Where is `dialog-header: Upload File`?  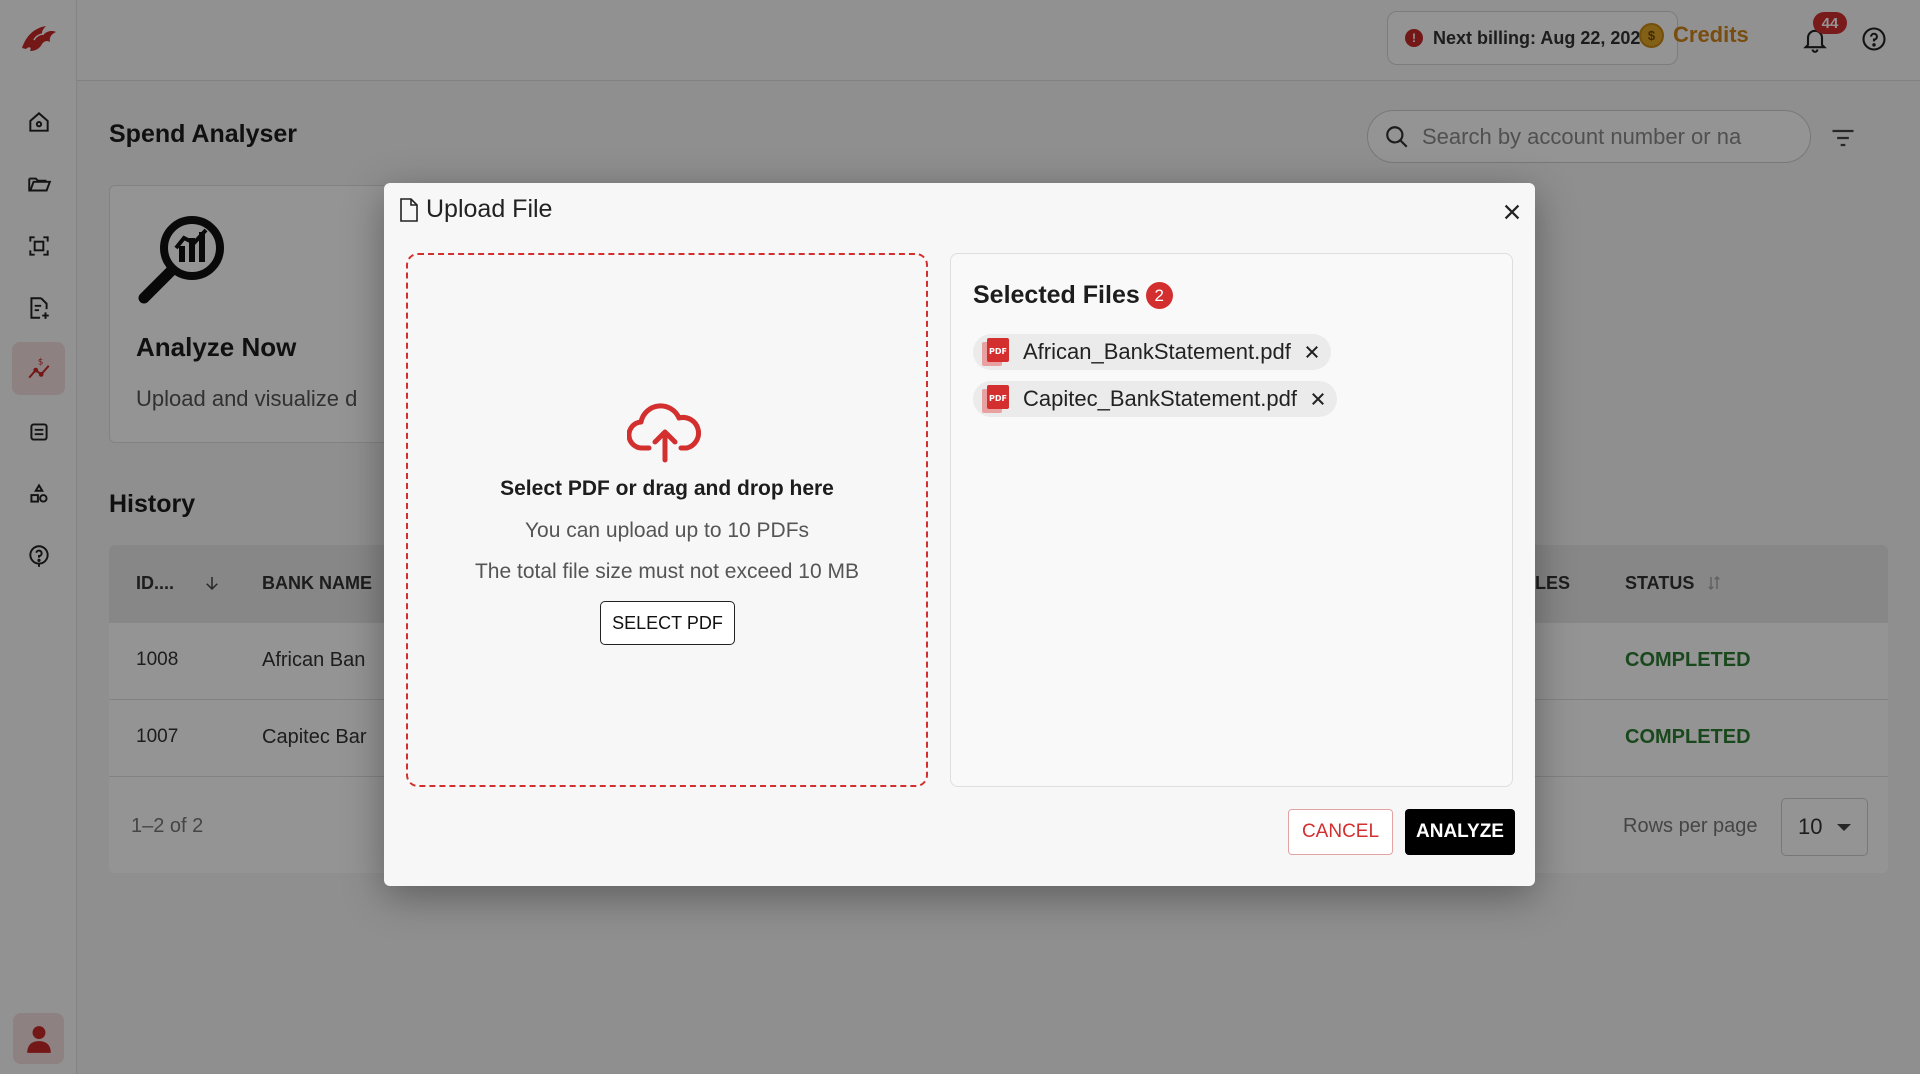
dialog-header: Upload File is located at coordinates (475, 209).